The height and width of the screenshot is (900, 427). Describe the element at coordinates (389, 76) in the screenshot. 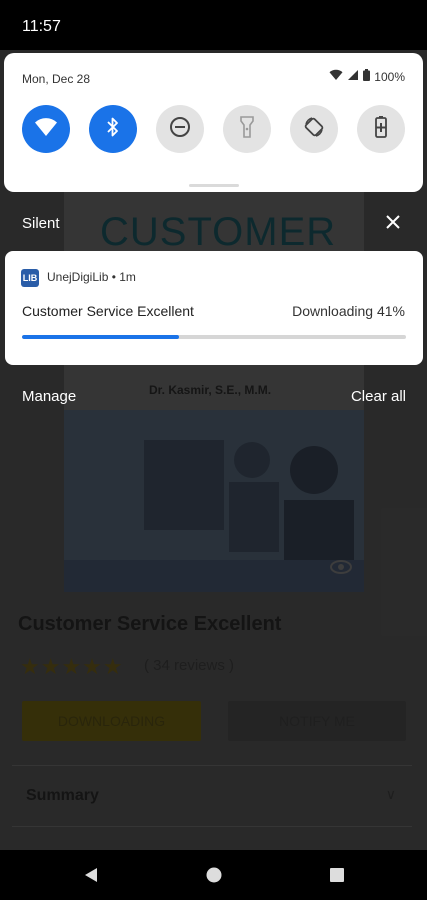

I see `battery-percent: 100%` at that location.